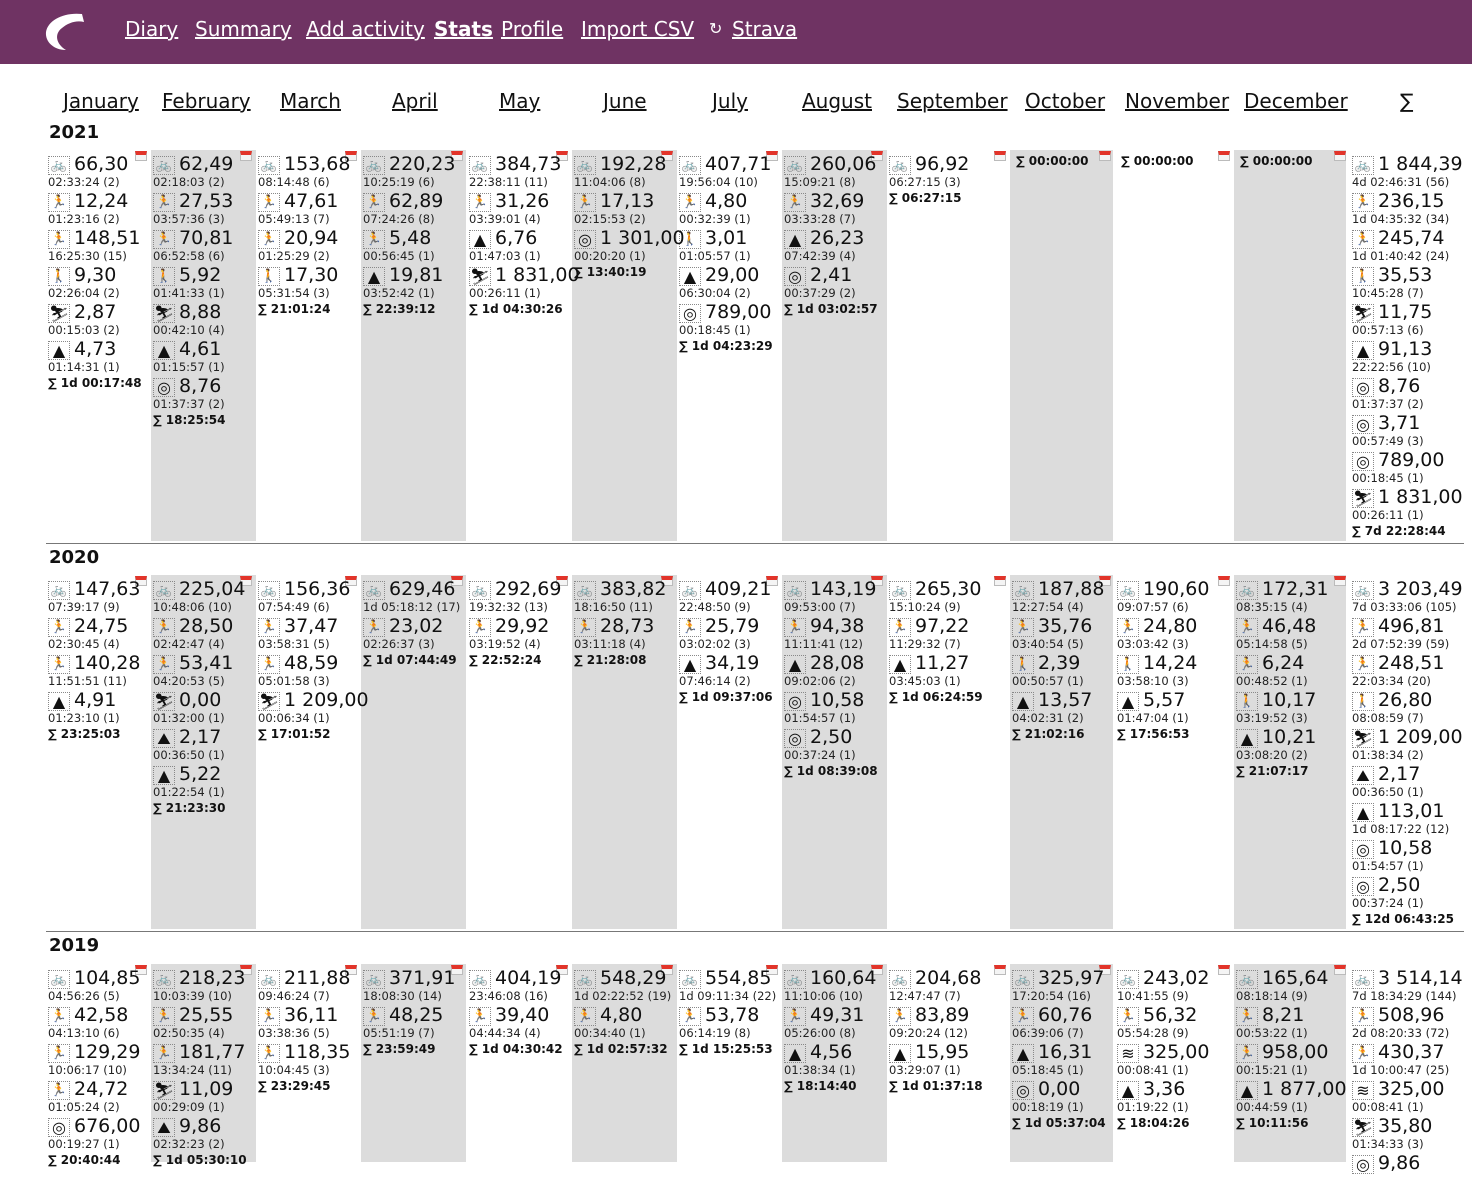 The image size is (1472, 1191). I want to click on activity-entry: 🚲 160,64 11:10:06 (10), so click(835, 986).